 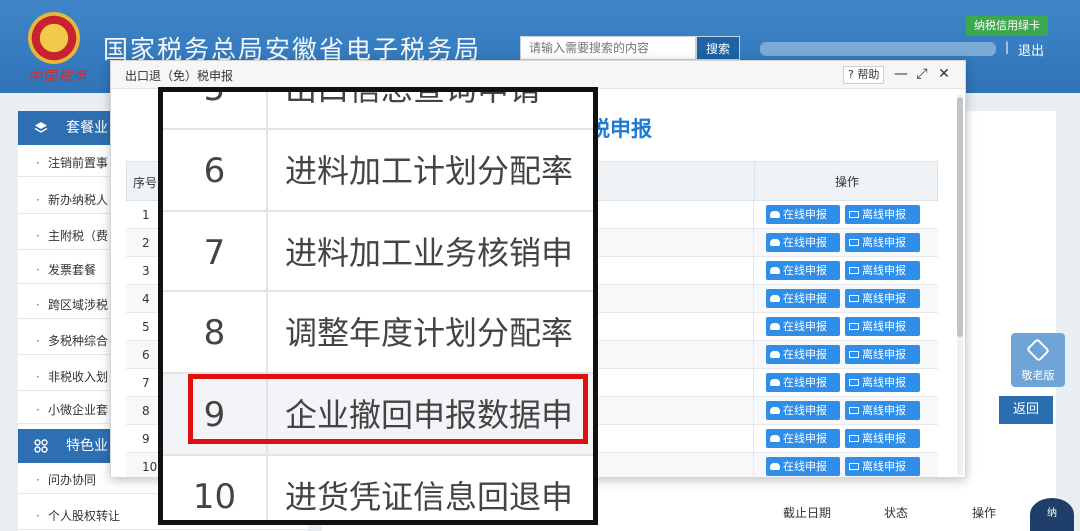 I want to click on return-button: 返回, so click(x=1026, y=410).